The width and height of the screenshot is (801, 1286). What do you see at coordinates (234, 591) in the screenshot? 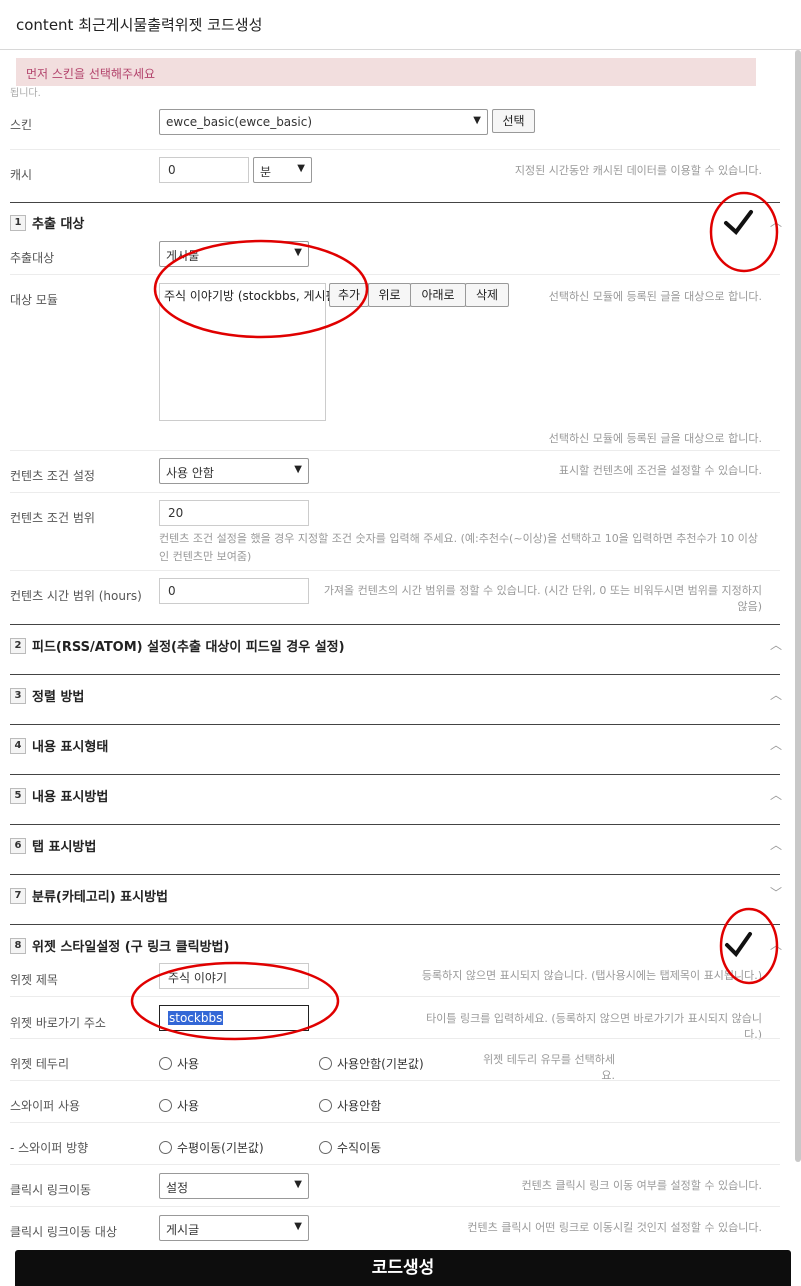
I see `time-input: 0` at bounding box center [234, 591].